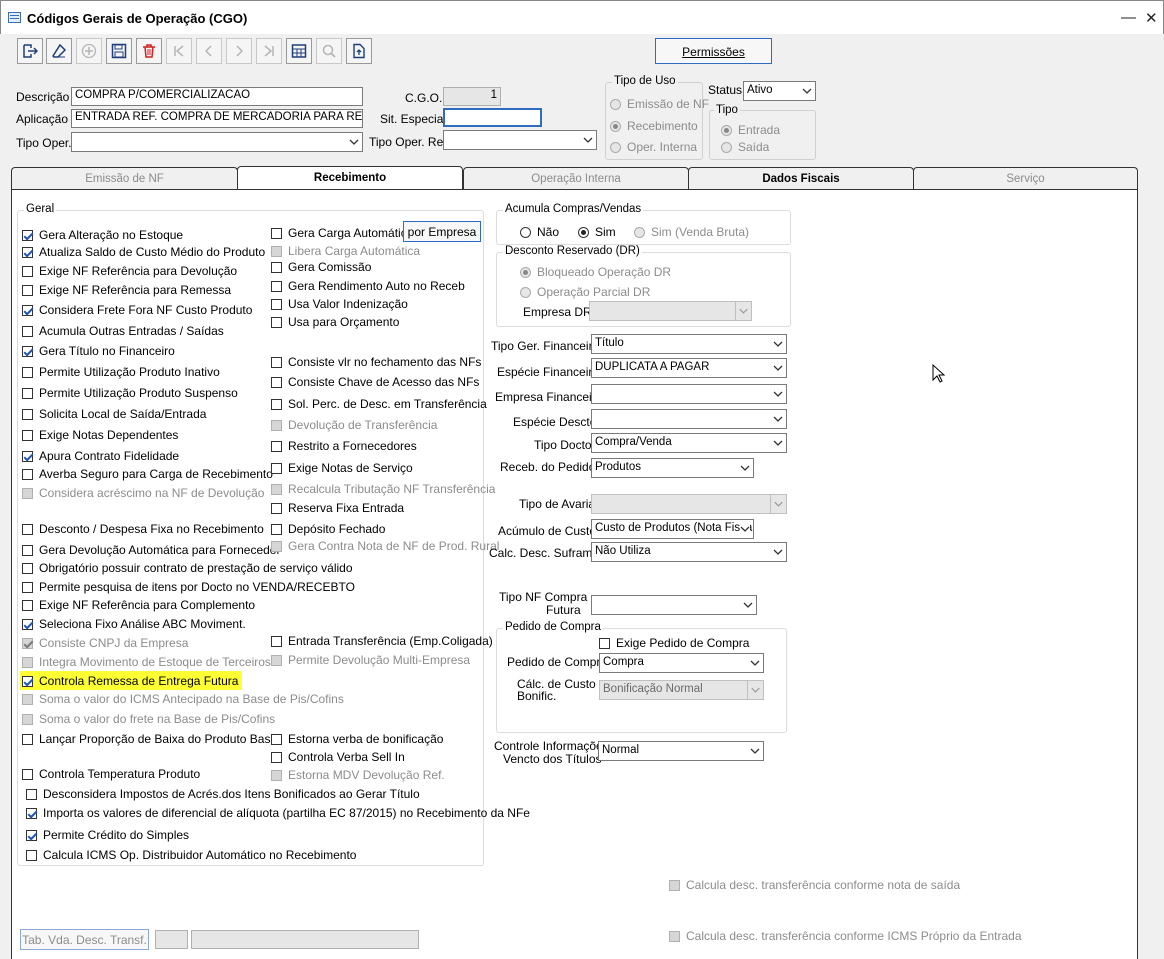 Image resolution: width=1164 pixels, height=959 pixels. I want to click on checkbox-geral-left-7: Permite Utilização Produto Inativo, so click(121, 372).